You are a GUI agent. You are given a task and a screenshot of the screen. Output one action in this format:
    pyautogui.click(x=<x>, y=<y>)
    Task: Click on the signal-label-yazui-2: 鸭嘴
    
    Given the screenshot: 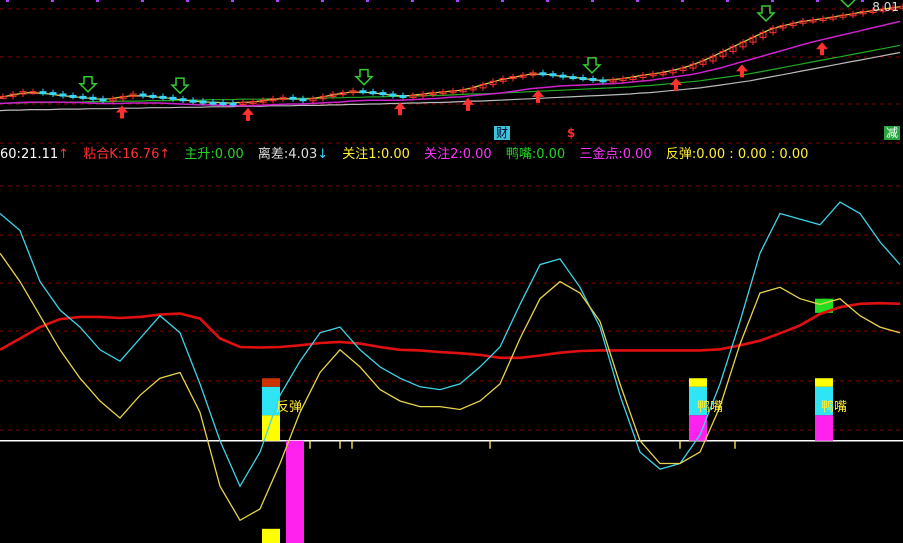 What is the action you would take?
    pyautogui.click(x=834, y=407)
    